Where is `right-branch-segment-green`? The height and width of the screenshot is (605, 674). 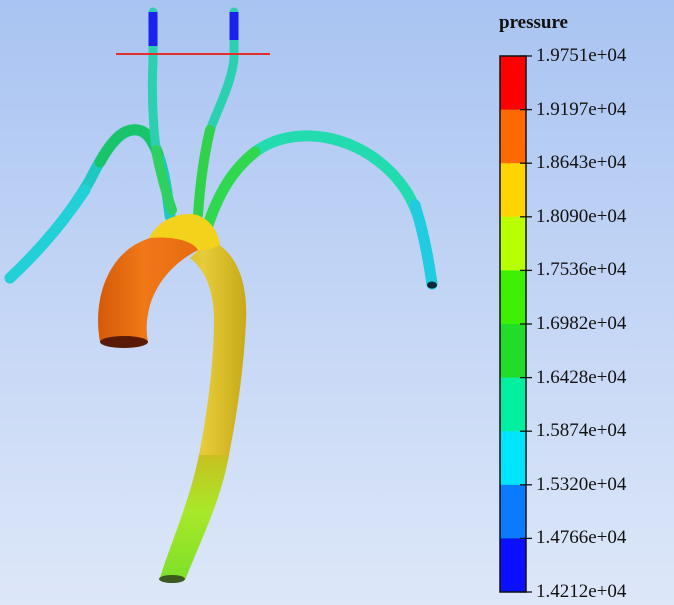
right-branch-segment-green is located at coordinates (231, 188).